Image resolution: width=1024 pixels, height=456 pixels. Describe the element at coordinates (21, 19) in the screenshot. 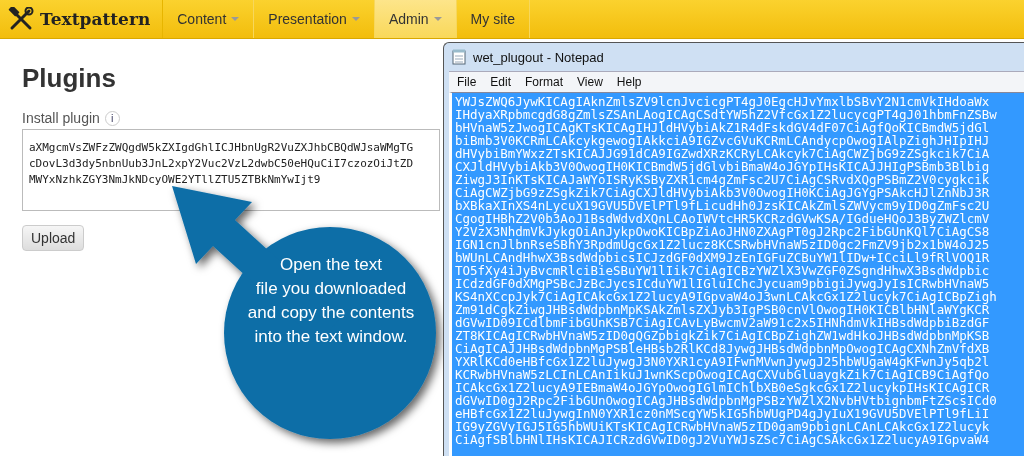

I see `hammer-wrench-icon` at that location.